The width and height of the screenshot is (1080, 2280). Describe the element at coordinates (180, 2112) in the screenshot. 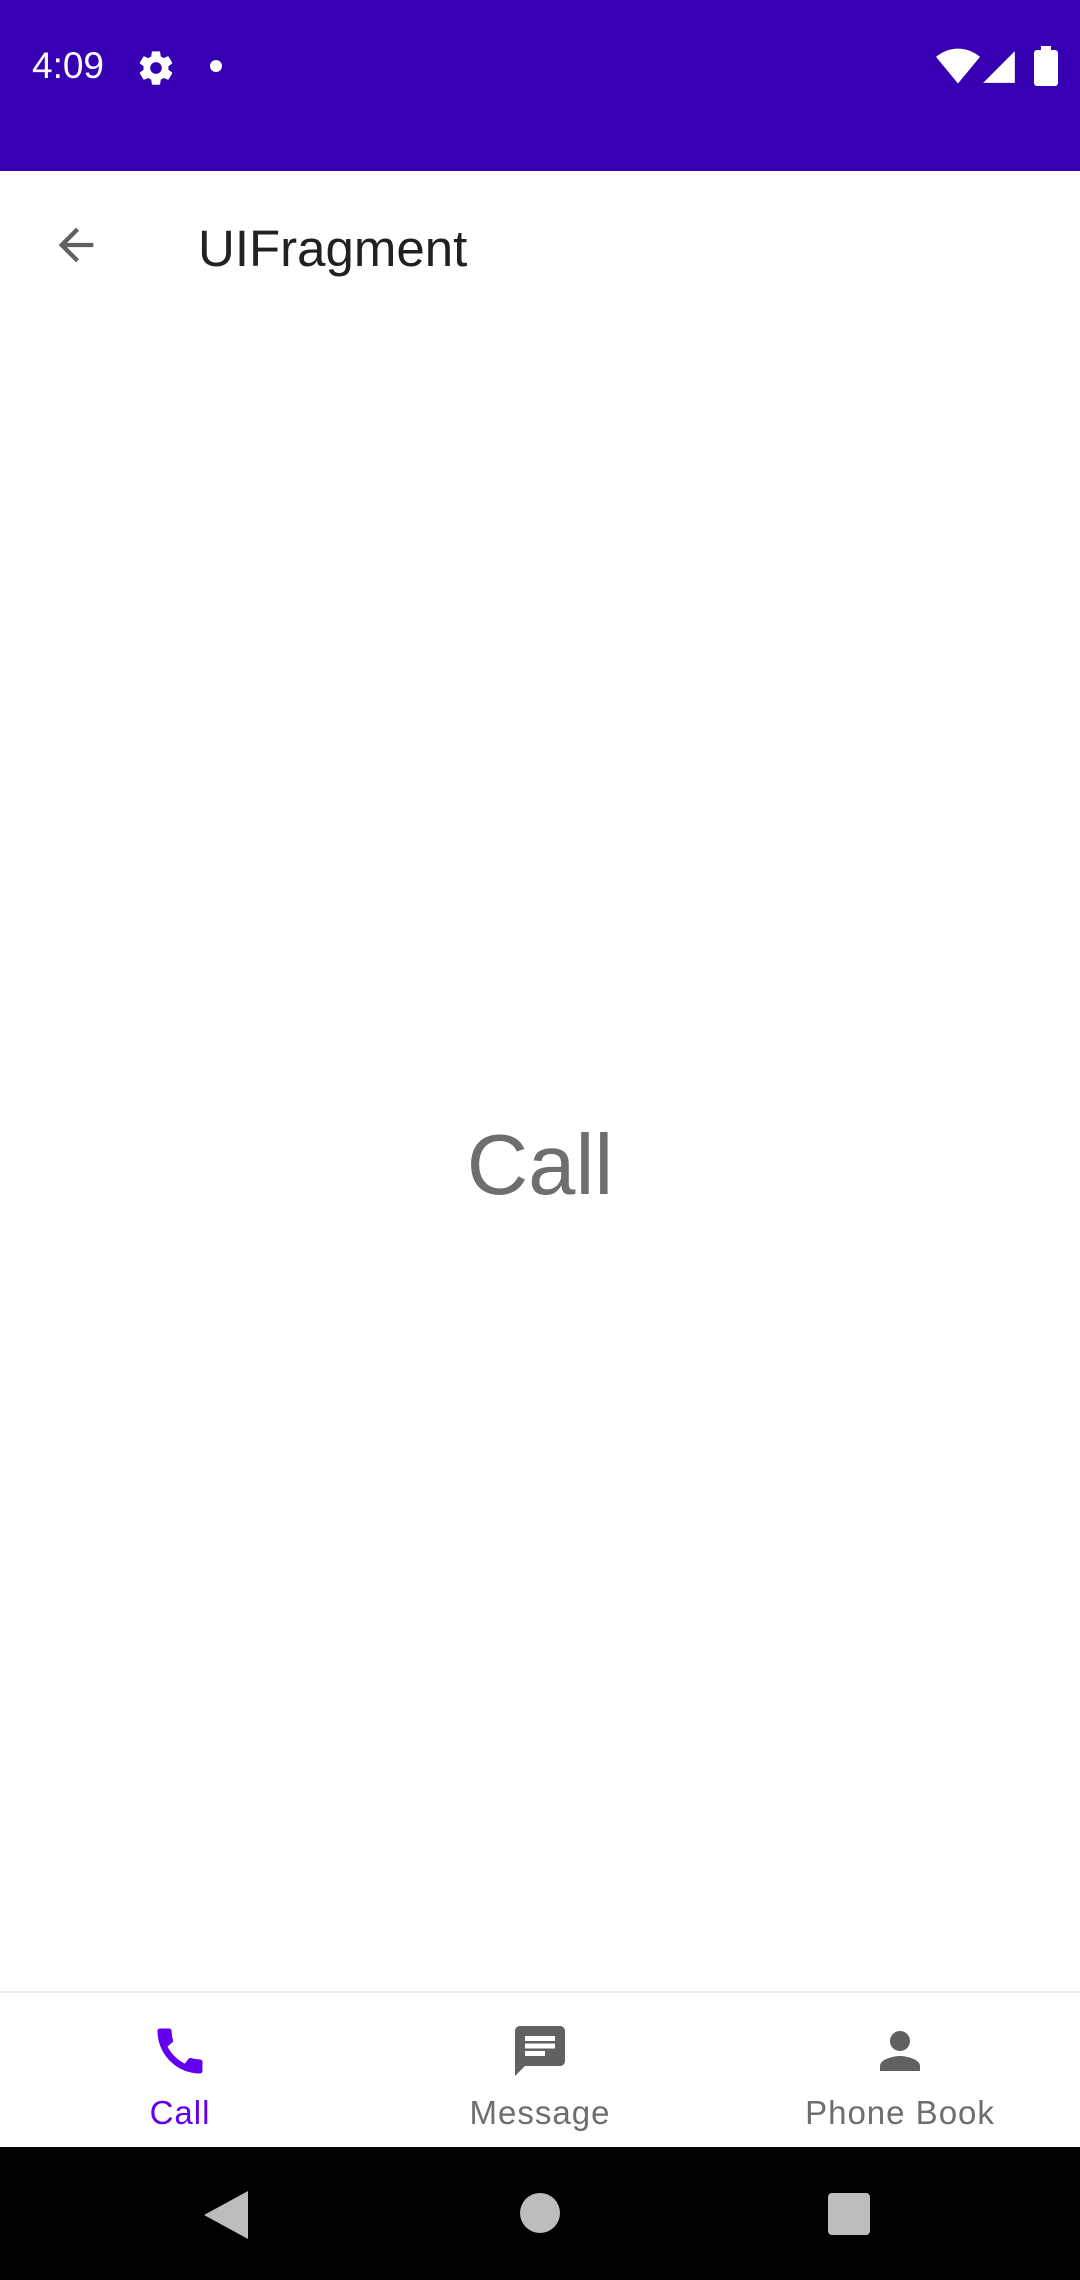

I see `nav-label-call: Call` at that location.